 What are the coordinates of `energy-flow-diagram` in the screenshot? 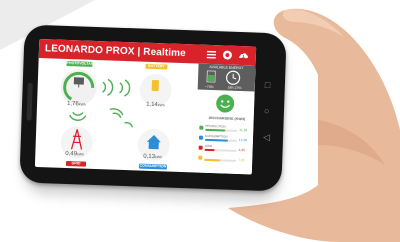 It's located at (116, 115).